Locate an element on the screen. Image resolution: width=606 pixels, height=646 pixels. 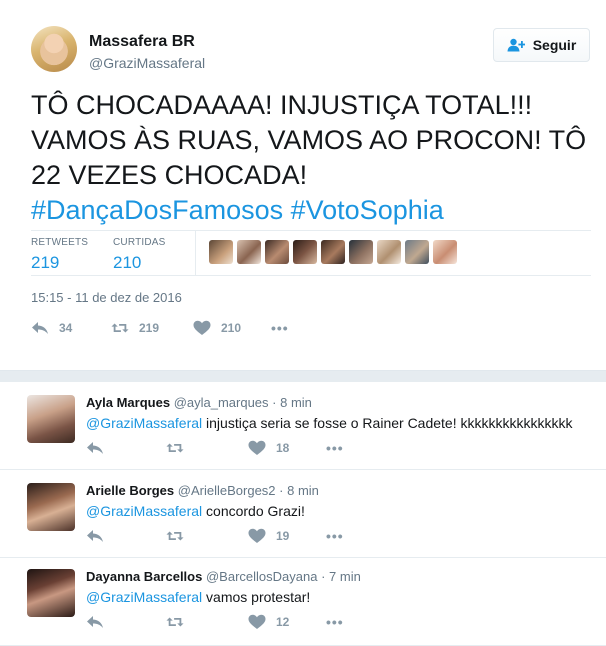
reply-name: Dayanna Barcellos is located at coordinates (144, 576).